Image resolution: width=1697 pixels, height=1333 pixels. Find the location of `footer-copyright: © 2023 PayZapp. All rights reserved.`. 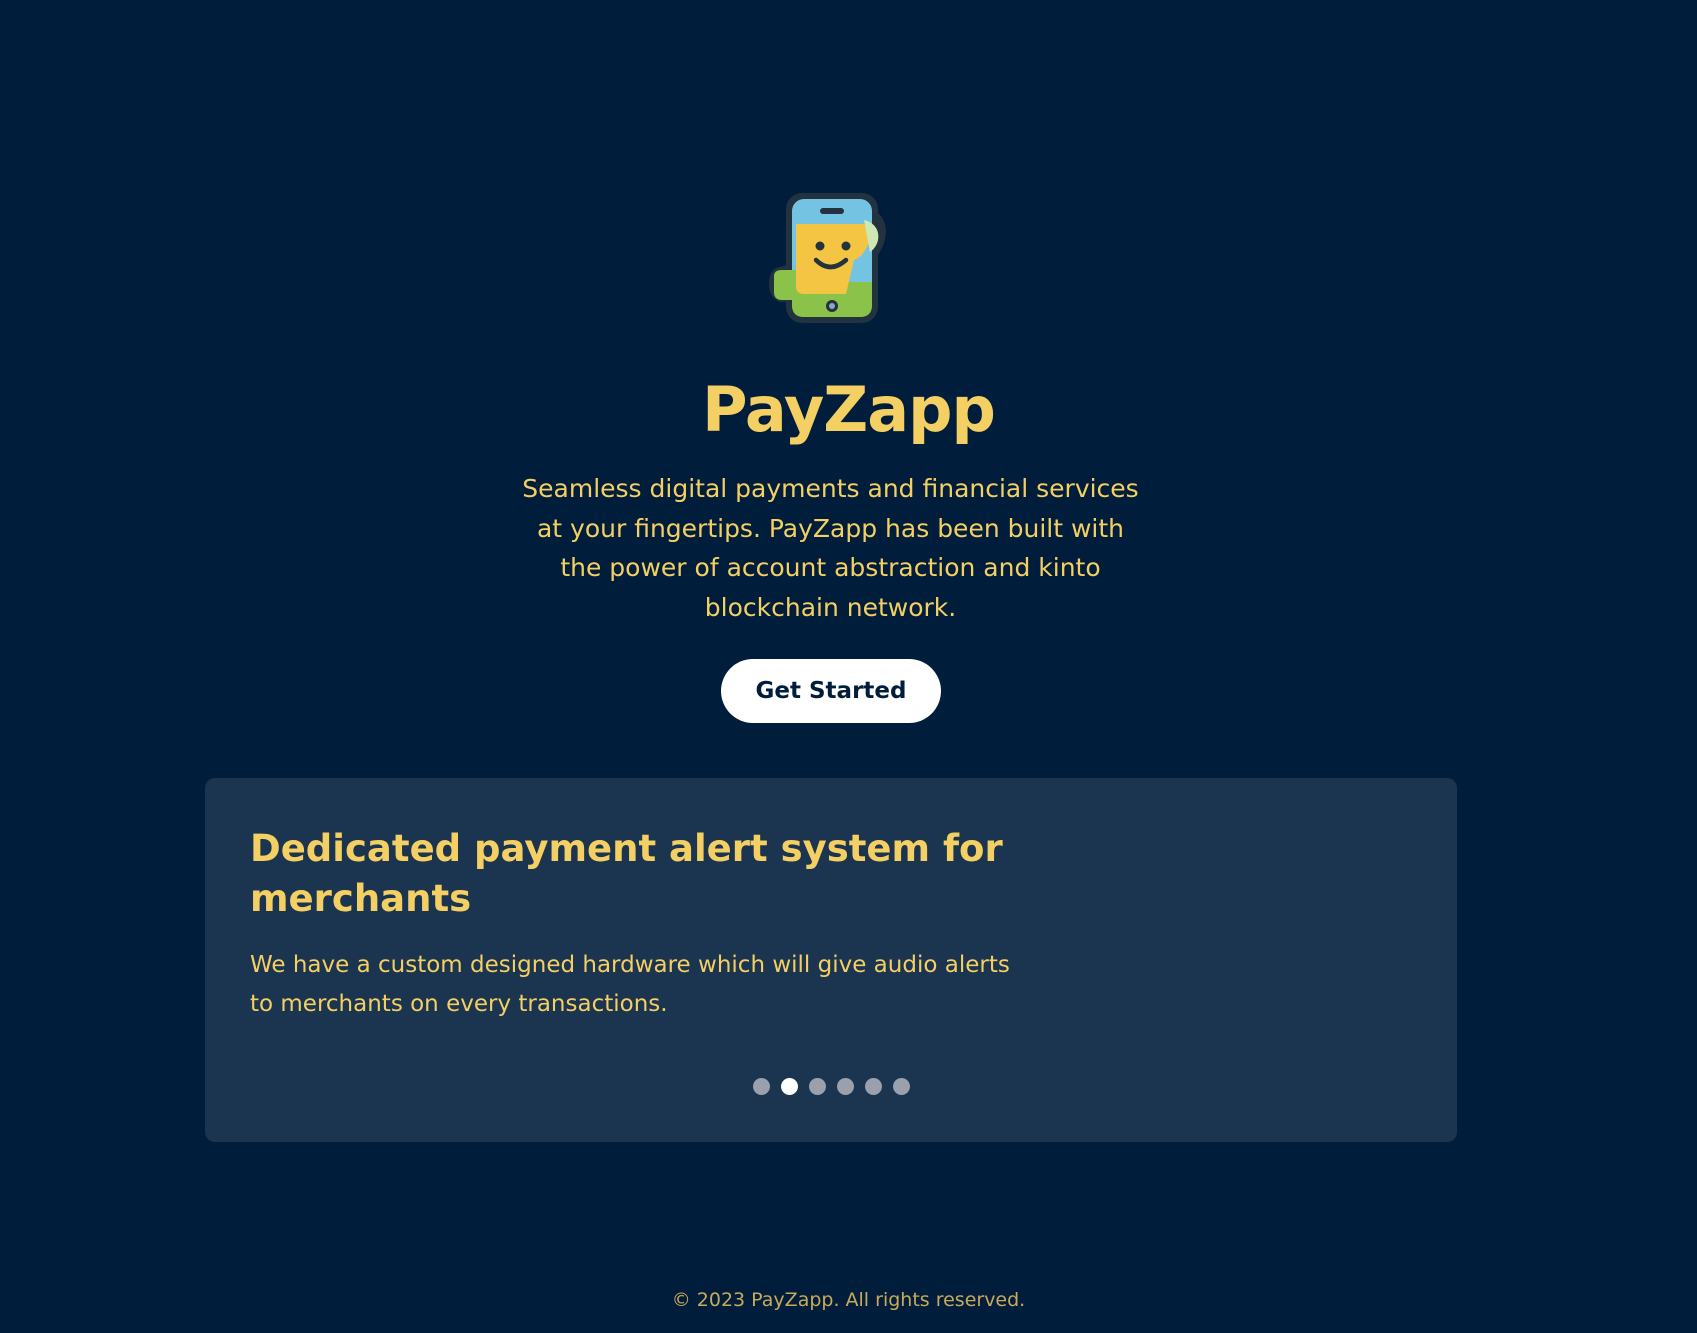

footer-copyright: © 2023 PayZapp. All rights reserved. is located at coordinates (848, 1300).